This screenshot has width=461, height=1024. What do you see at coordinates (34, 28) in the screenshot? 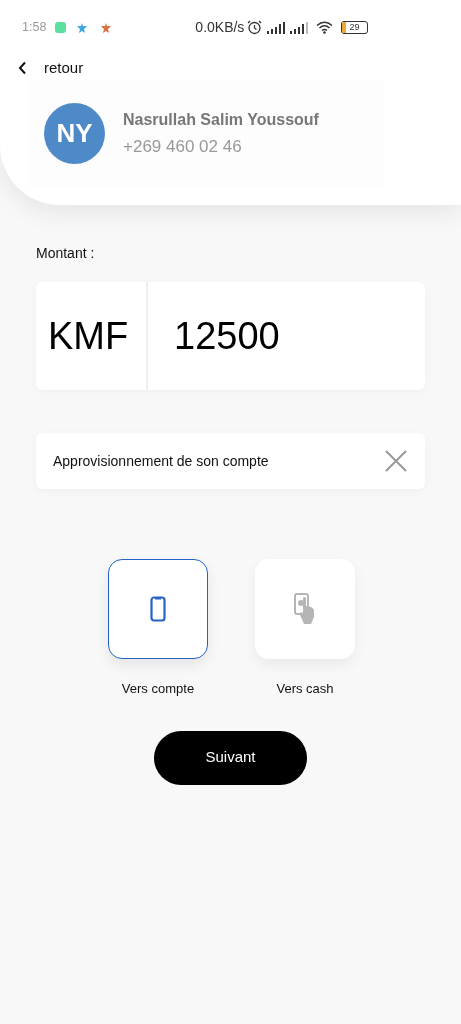
I see `status-time: 1:58` at bounding box center [34, 28].